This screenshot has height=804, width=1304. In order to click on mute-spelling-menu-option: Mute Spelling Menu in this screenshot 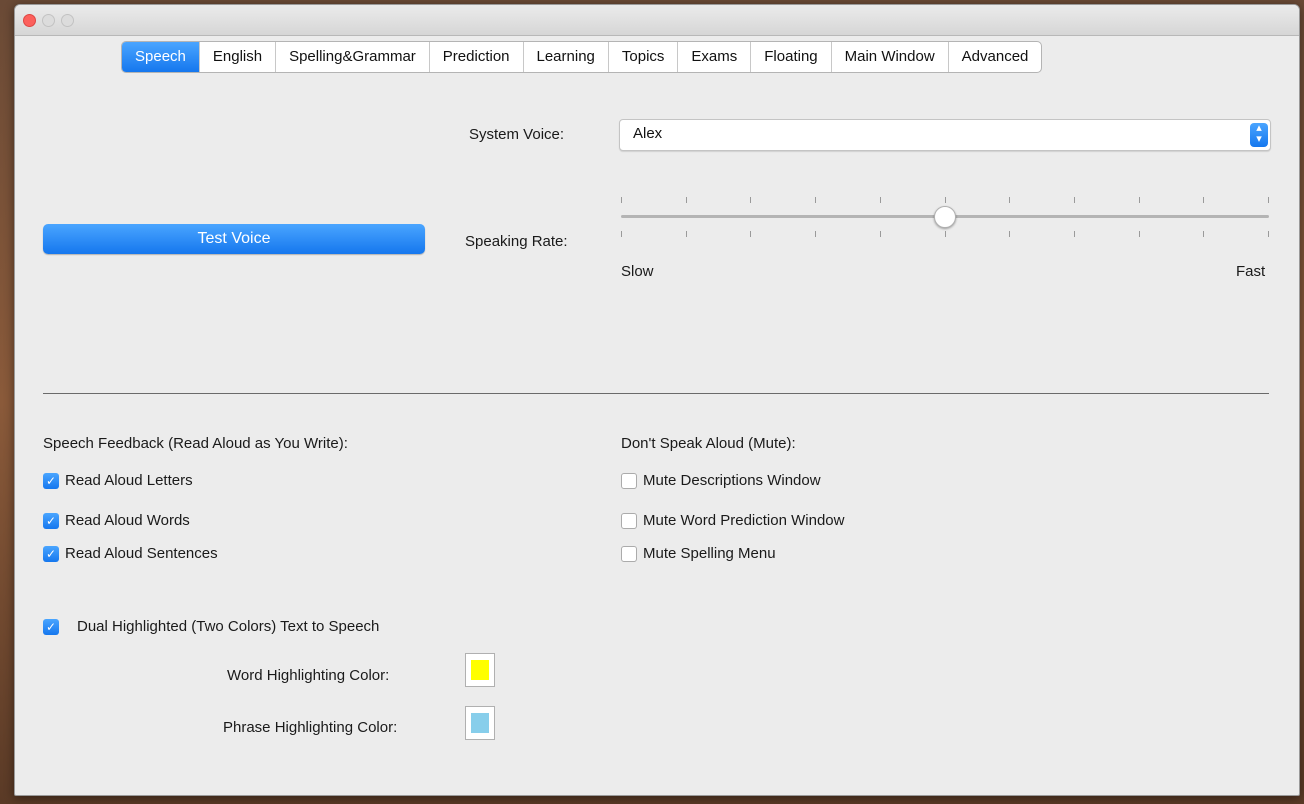, I will do `click(698, 553)`.